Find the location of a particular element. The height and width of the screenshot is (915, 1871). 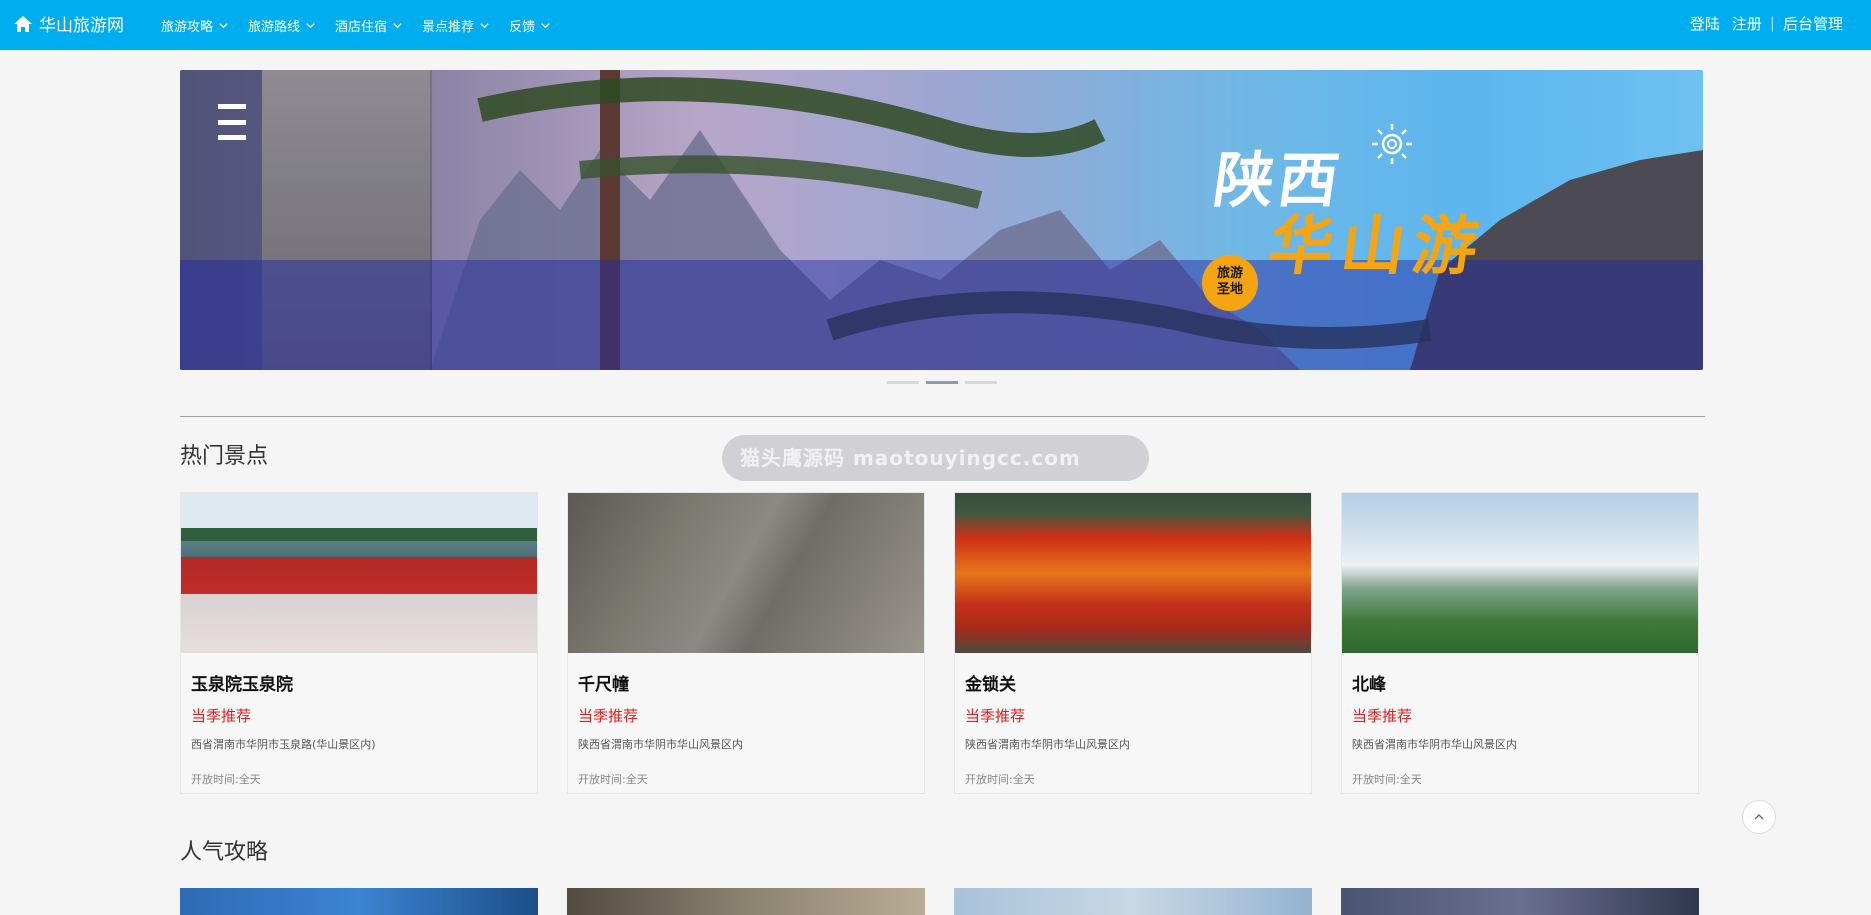

popular-guides-list is located at coordinates (942, 901).